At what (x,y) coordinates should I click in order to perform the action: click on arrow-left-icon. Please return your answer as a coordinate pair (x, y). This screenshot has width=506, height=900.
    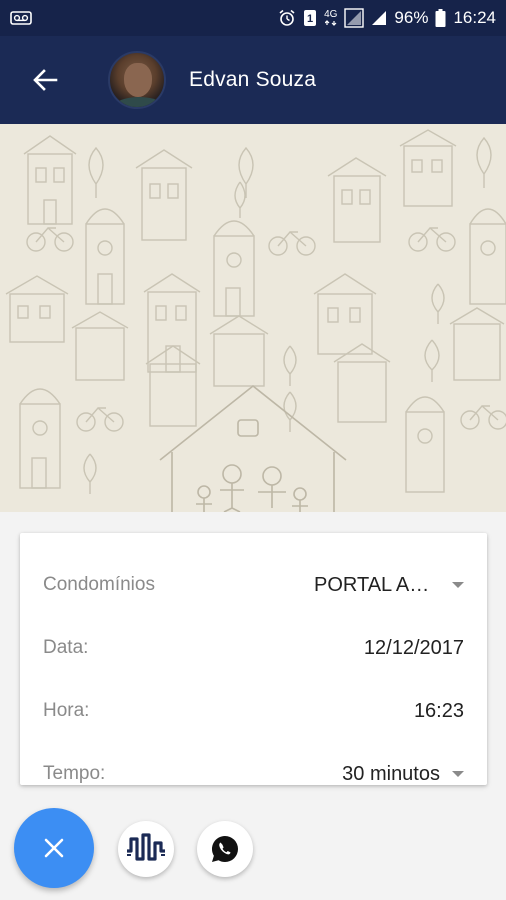
    Looking at the image, I should click on (45, 80).